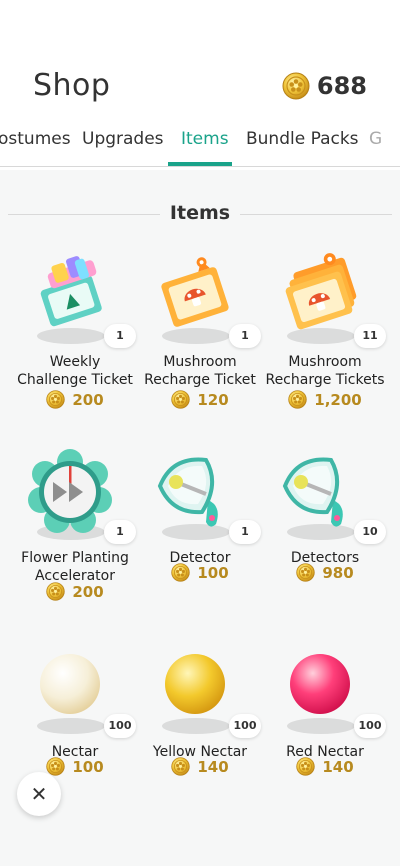 The width and height of the screenshot is (400, 866). Describe the element at coordinates (325, 399) in the screenshot. I see `item-price: 1,200` at that location.